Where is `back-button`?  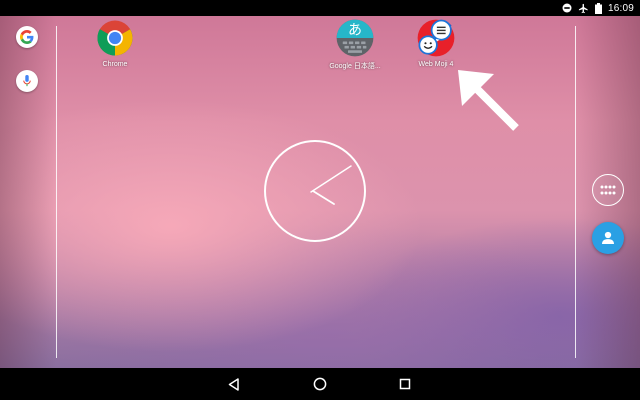
back-button is located at coordinates (234, 384).